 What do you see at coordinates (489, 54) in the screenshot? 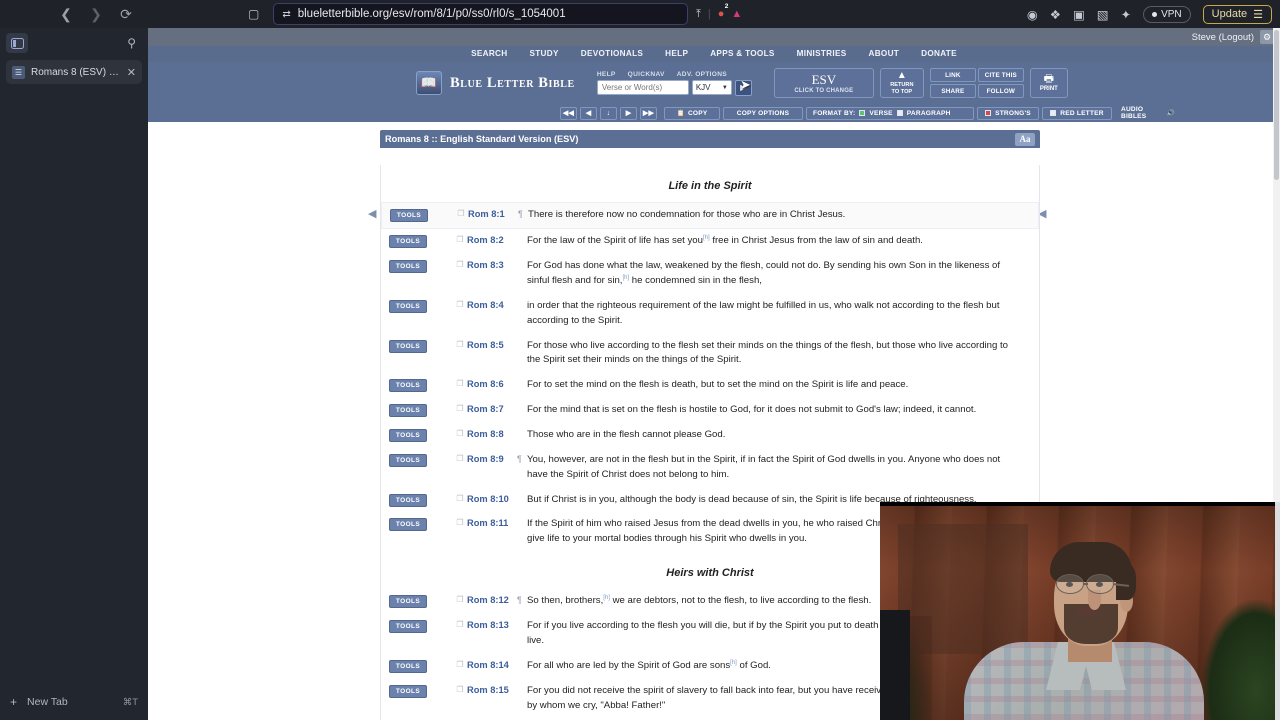
I see `nav-item-search: SEARCH` at bounding box center [489, 54].